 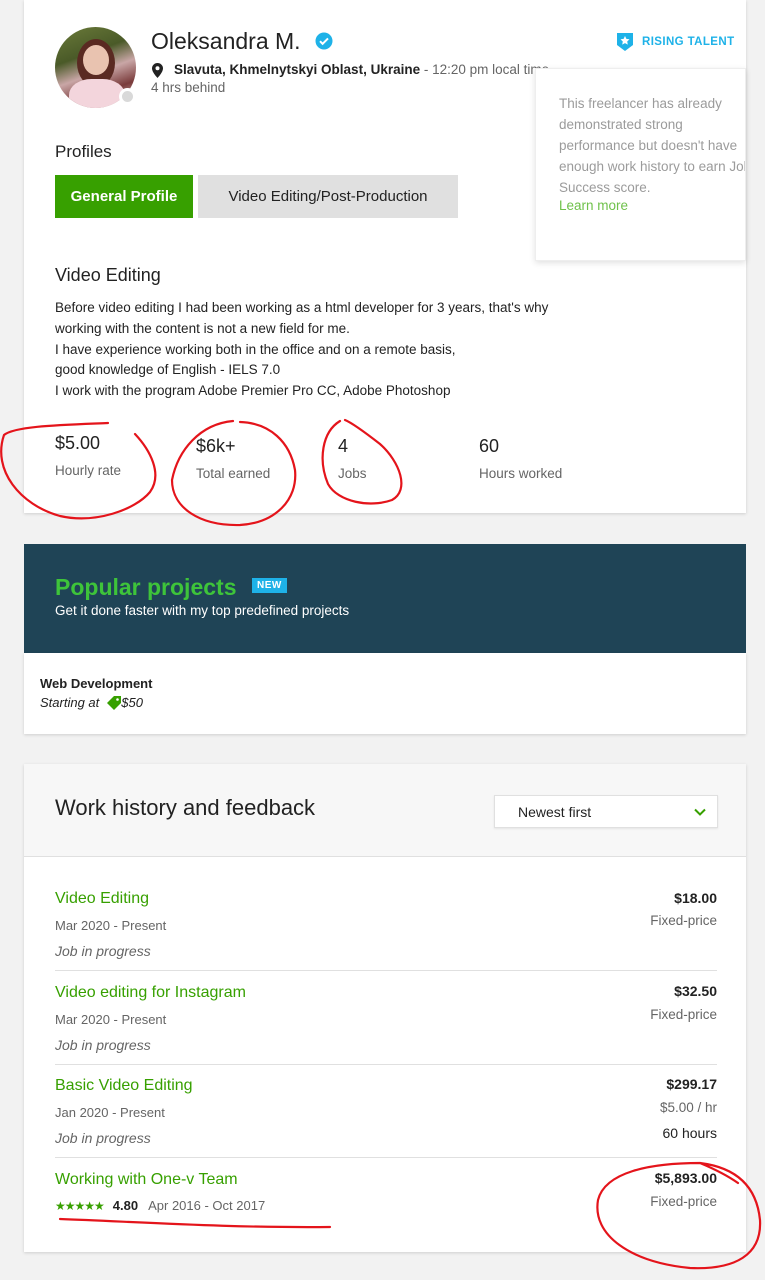 I want to click on stat-label: Total earned, so click(x=233, y=473).